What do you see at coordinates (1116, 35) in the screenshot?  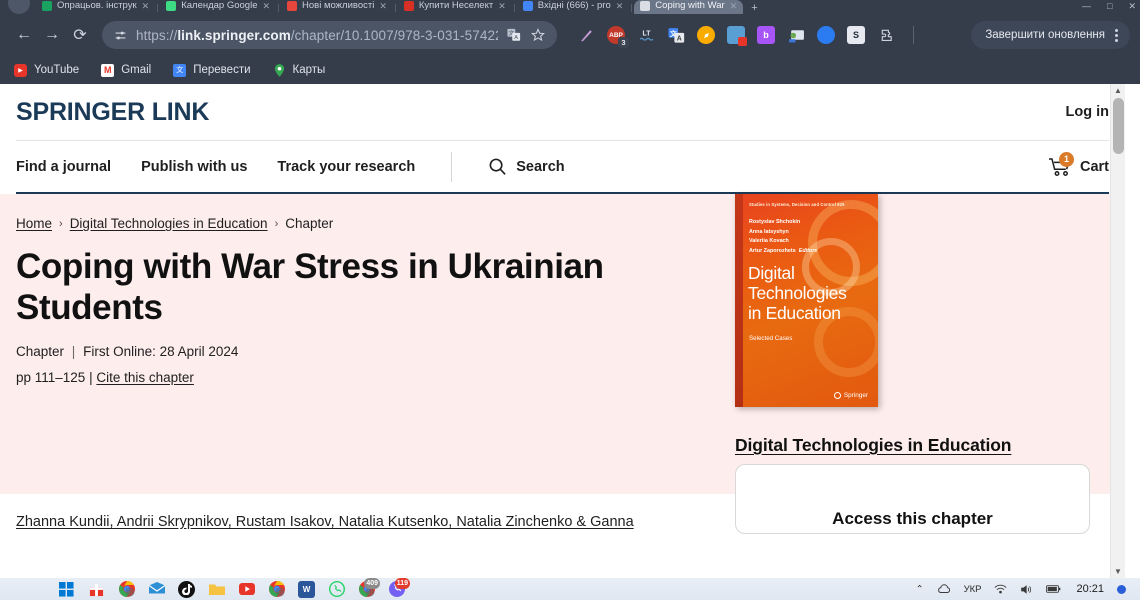 I see `chrome-menu-icon` at bounding box center [1116, 35].